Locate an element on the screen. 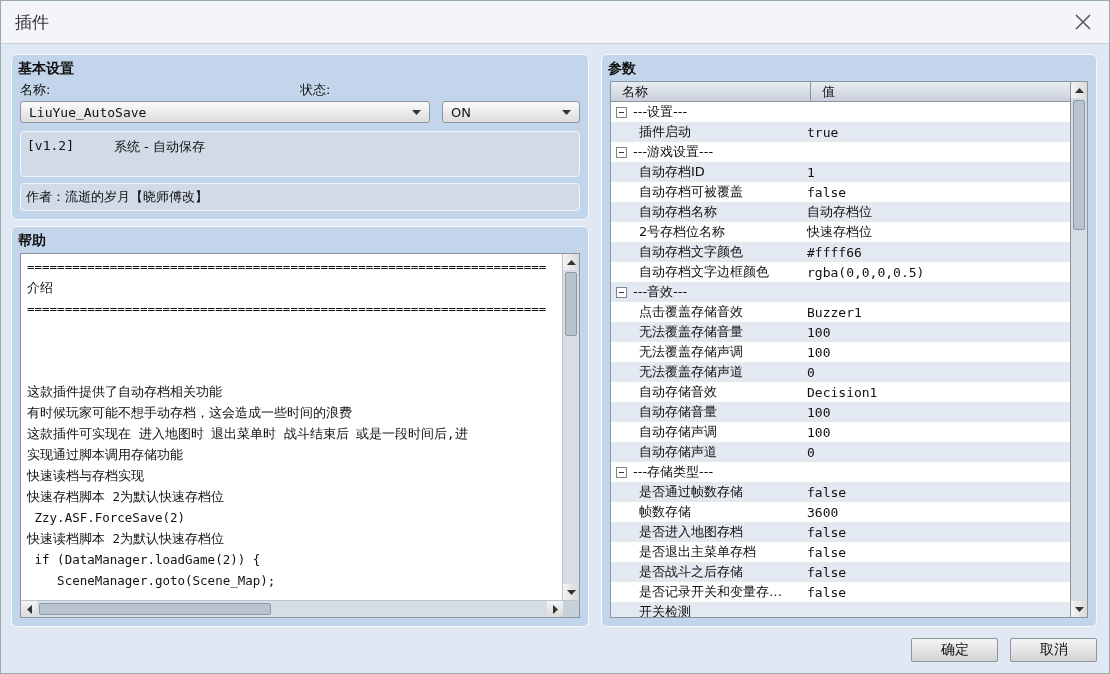 The image size is (1110, 674). help-text-line: SceneManager.goto(Scene_Map); is located at coordinates (166, 581).